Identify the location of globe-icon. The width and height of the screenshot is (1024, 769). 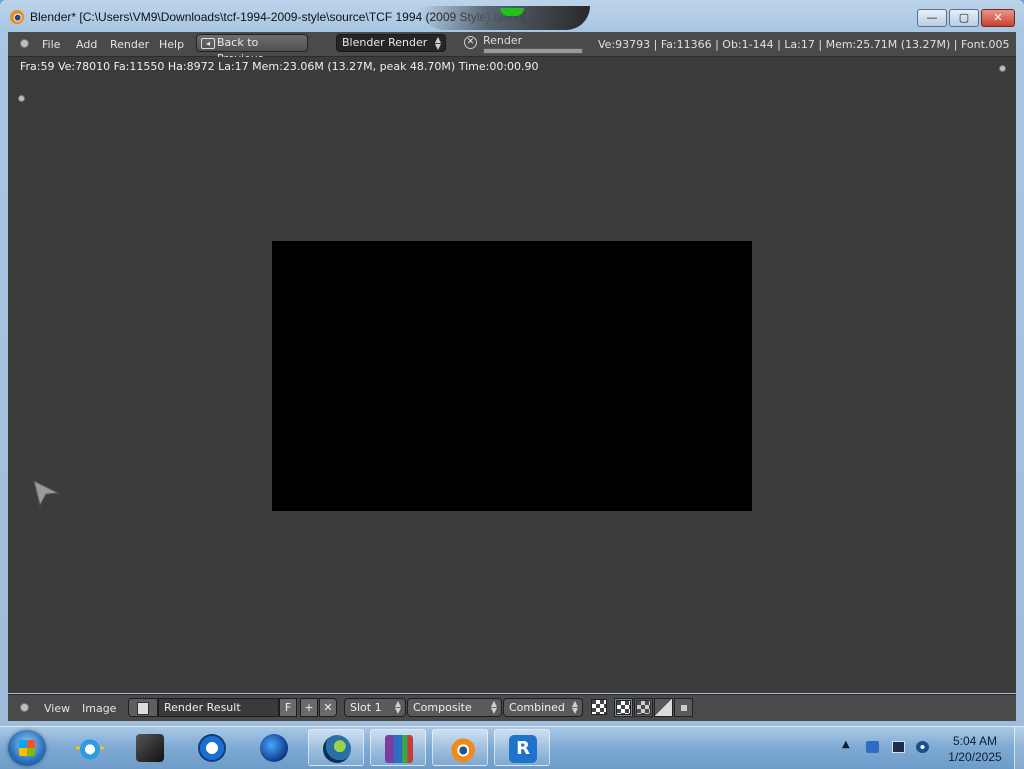
(274, 748).